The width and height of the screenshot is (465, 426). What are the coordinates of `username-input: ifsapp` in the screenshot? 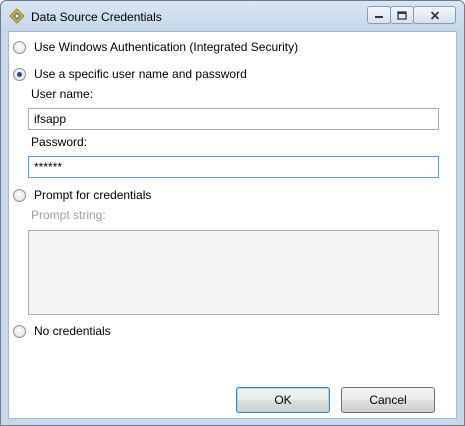 It's located at (233, 119).